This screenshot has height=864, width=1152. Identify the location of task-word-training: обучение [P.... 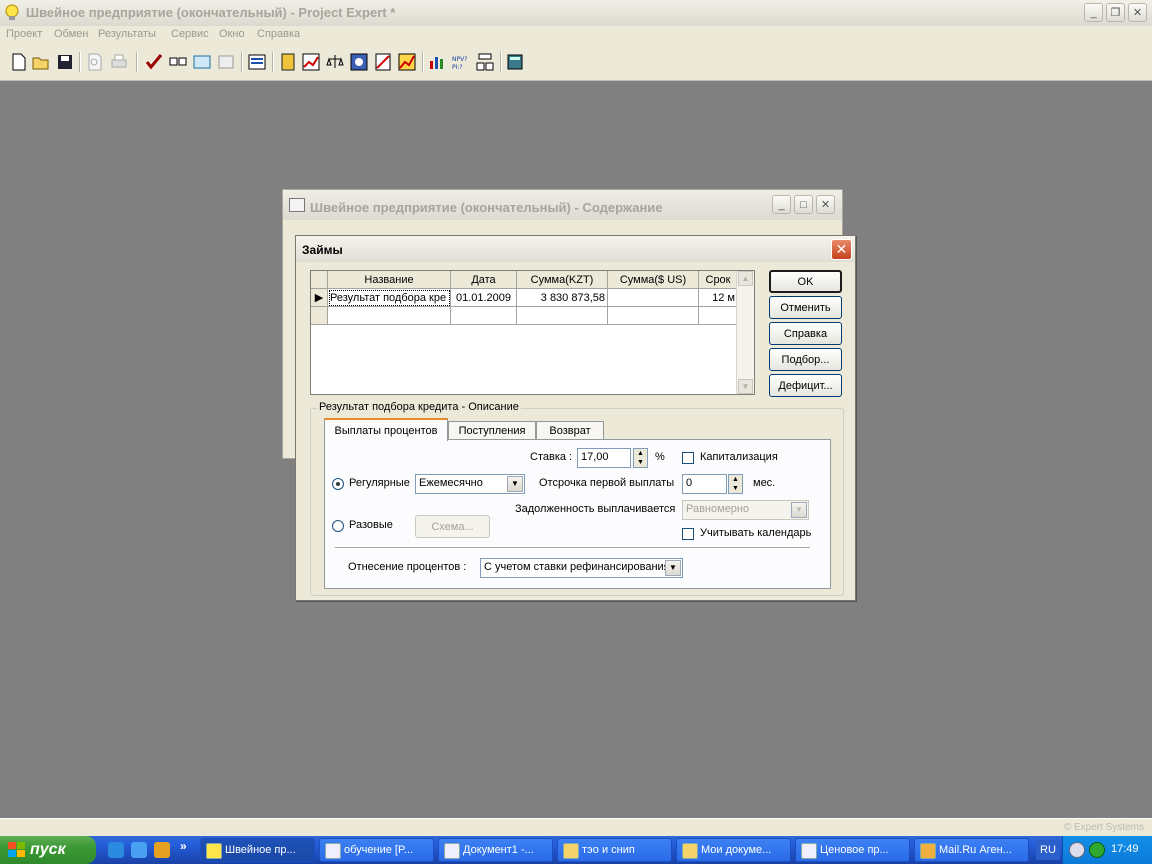
(376, 850).